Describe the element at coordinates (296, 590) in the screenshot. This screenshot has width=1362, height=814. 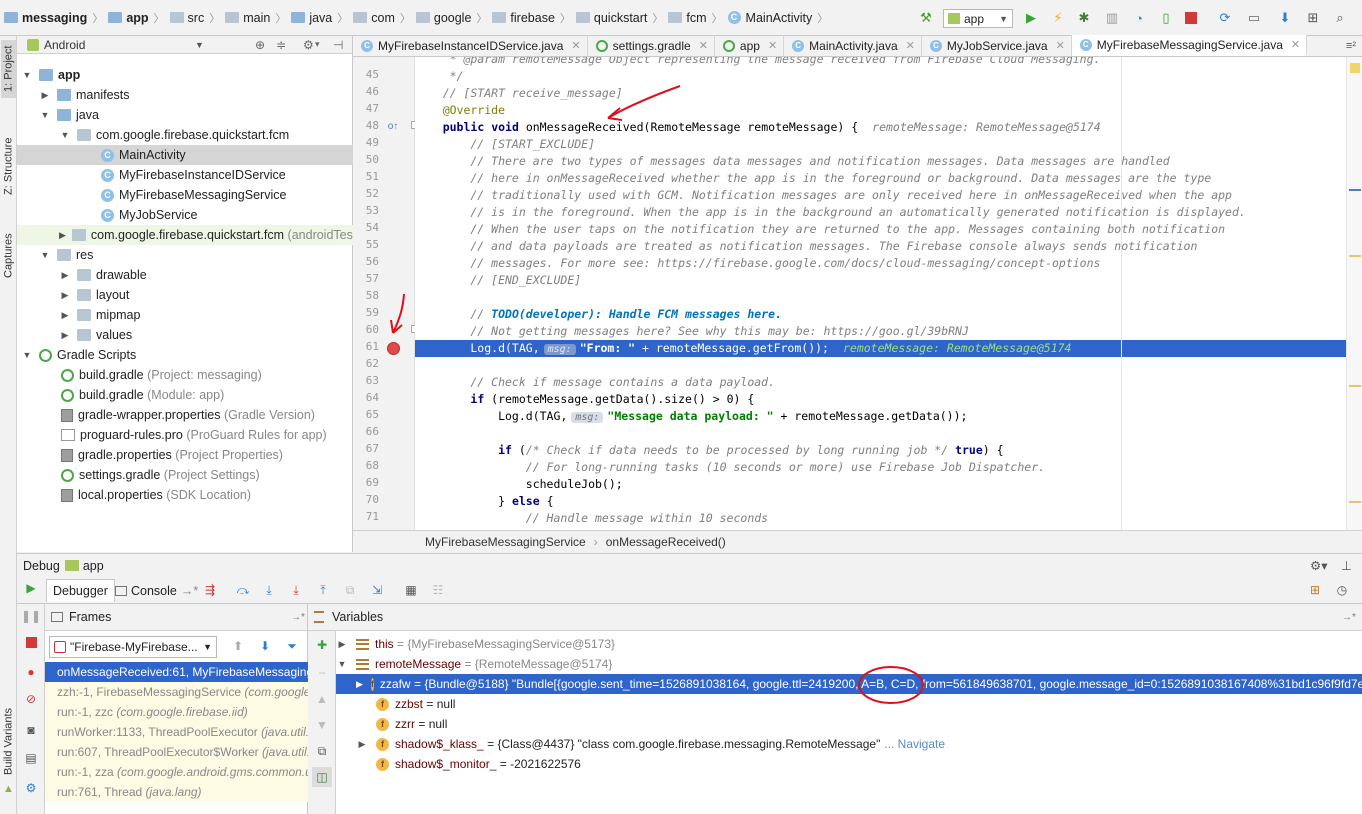
I see `force-step-into-icon: ⤓` at that location.